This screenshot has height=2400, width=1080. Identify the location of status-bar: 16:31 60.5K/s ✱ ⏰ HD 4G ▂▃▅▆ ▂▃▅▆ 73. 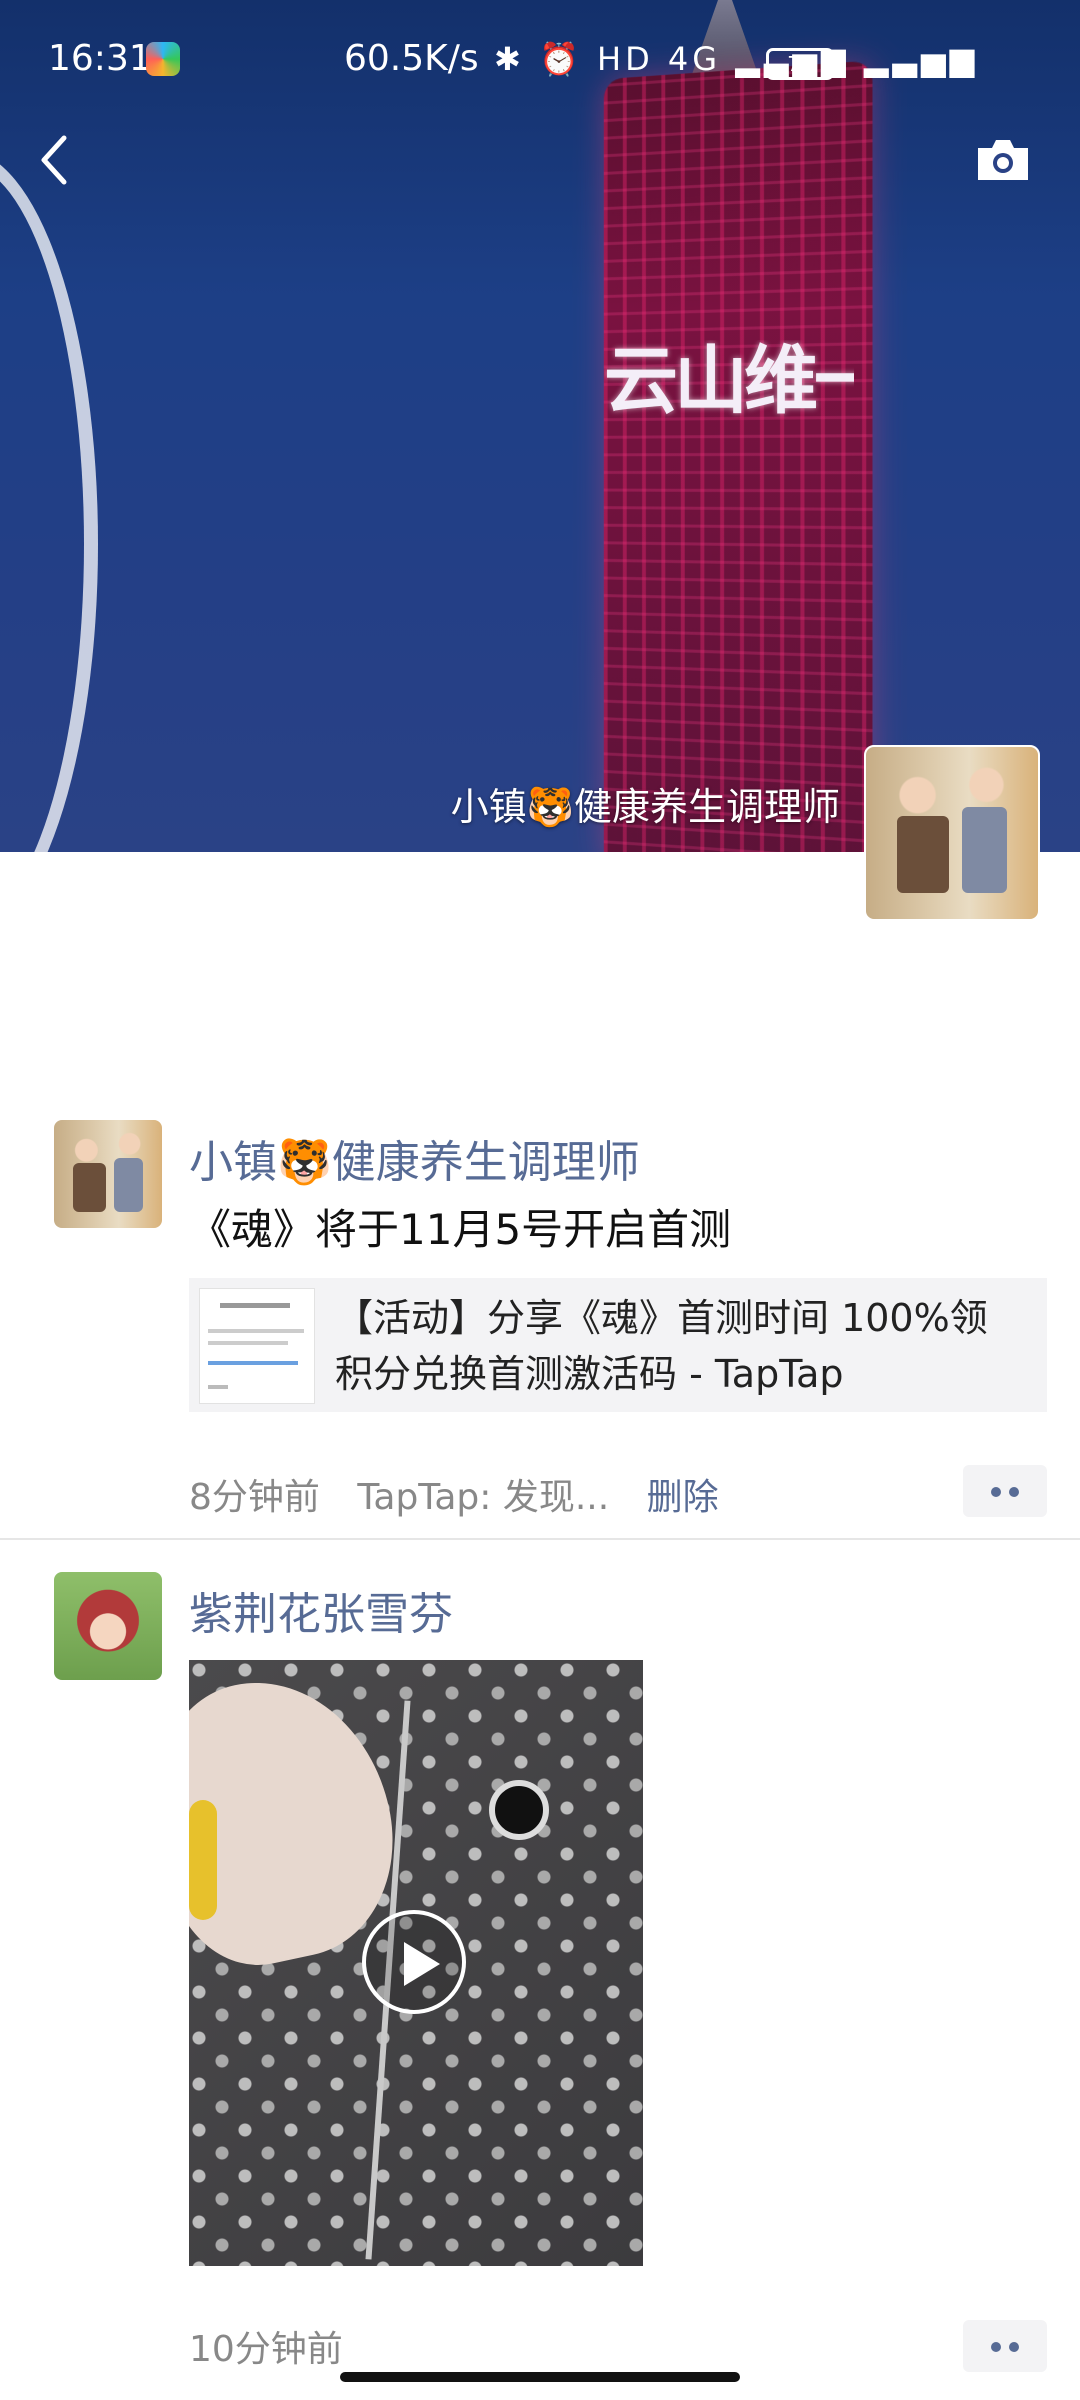
(540, 60).